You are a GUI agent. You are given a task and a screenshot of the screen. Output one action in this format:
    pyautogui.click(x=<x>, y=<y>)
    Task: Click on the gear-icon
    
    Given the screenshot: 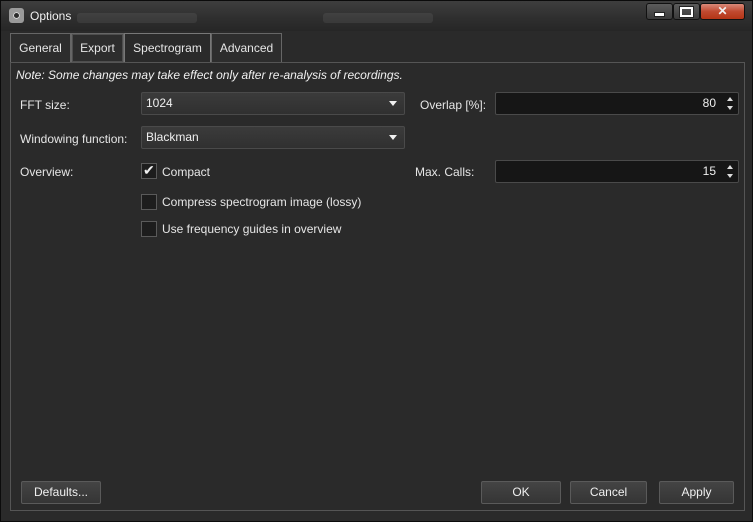 What is the action you would take?
    pyautogui.click(x=16, y=15)
    